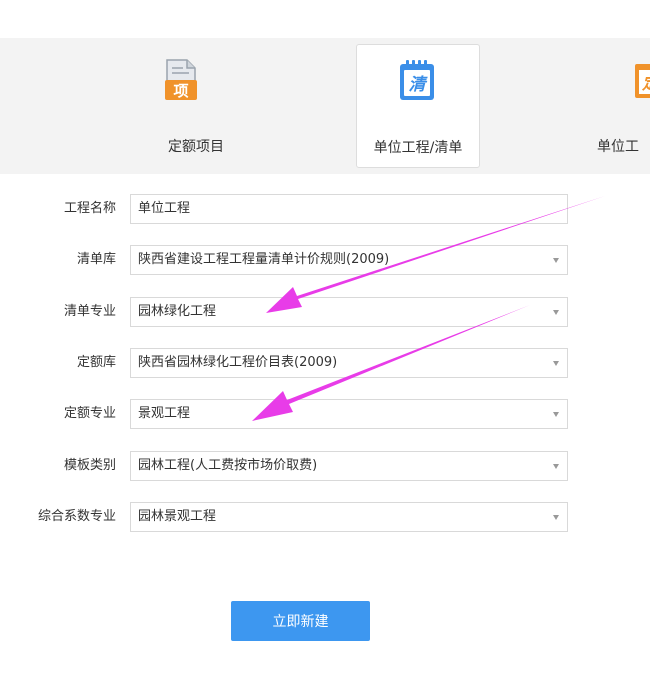 This screenshot has width=650, height=694. I want to click on quota-library-select: 陕西省园林绿化工程价目表(2009), so click(349, 363).